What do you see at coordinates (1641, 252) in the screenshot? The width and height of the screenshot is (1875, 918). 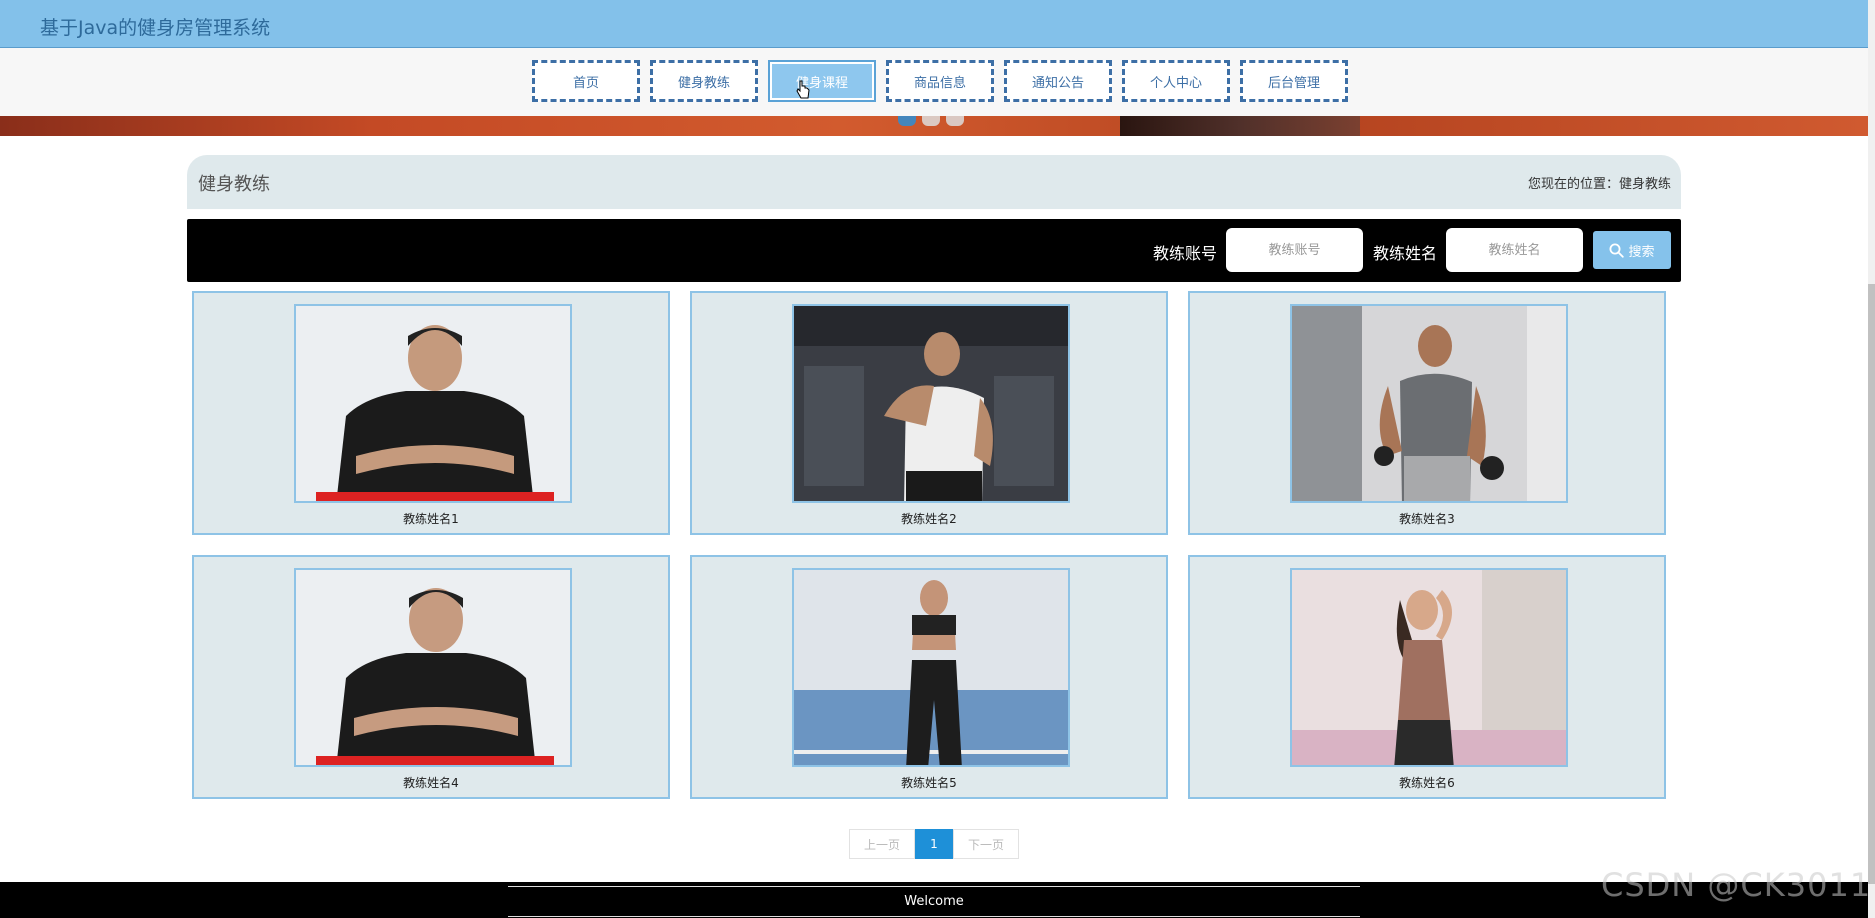 I see `search-button-label: 搜索` at bounding box center [1641, 252].